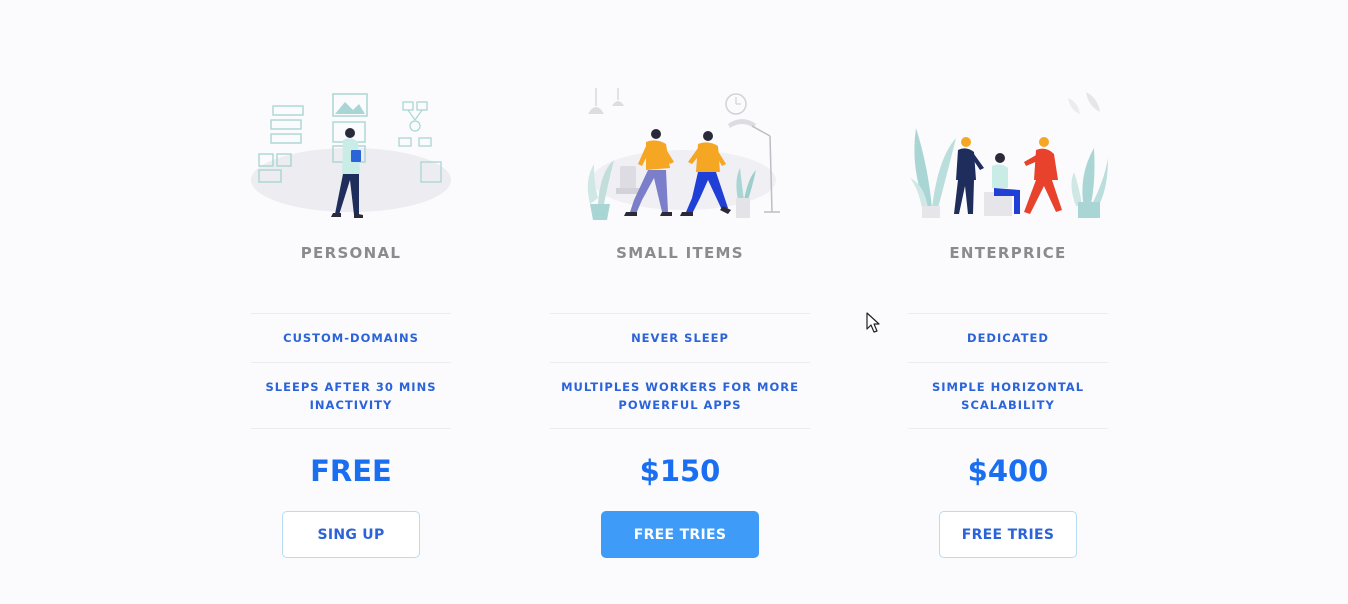 Image resolution: width=1348 pixels, height=604 pixels. I want to click on team-meeting-illustration, so click(1009, 155).